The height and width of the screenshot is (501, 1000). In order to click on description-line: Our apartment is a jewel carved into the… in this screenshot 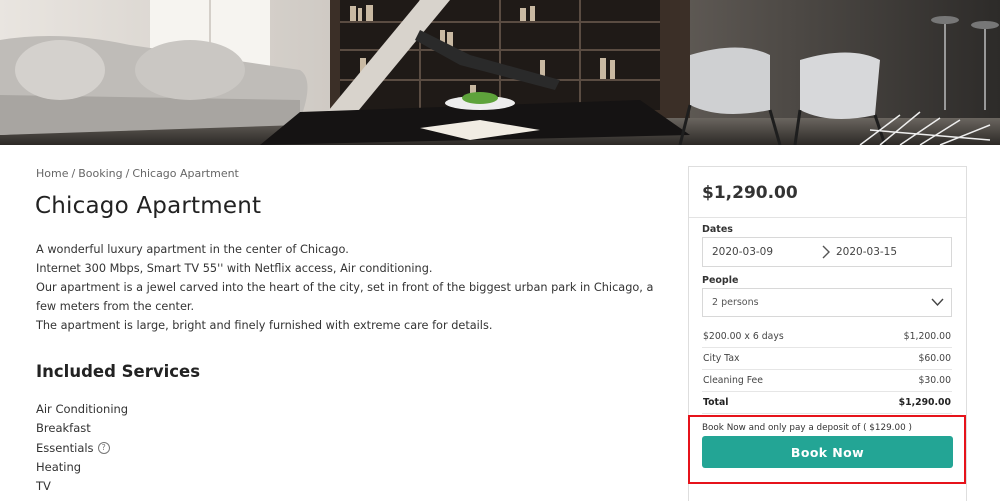, I will do `click(345, 297)`.